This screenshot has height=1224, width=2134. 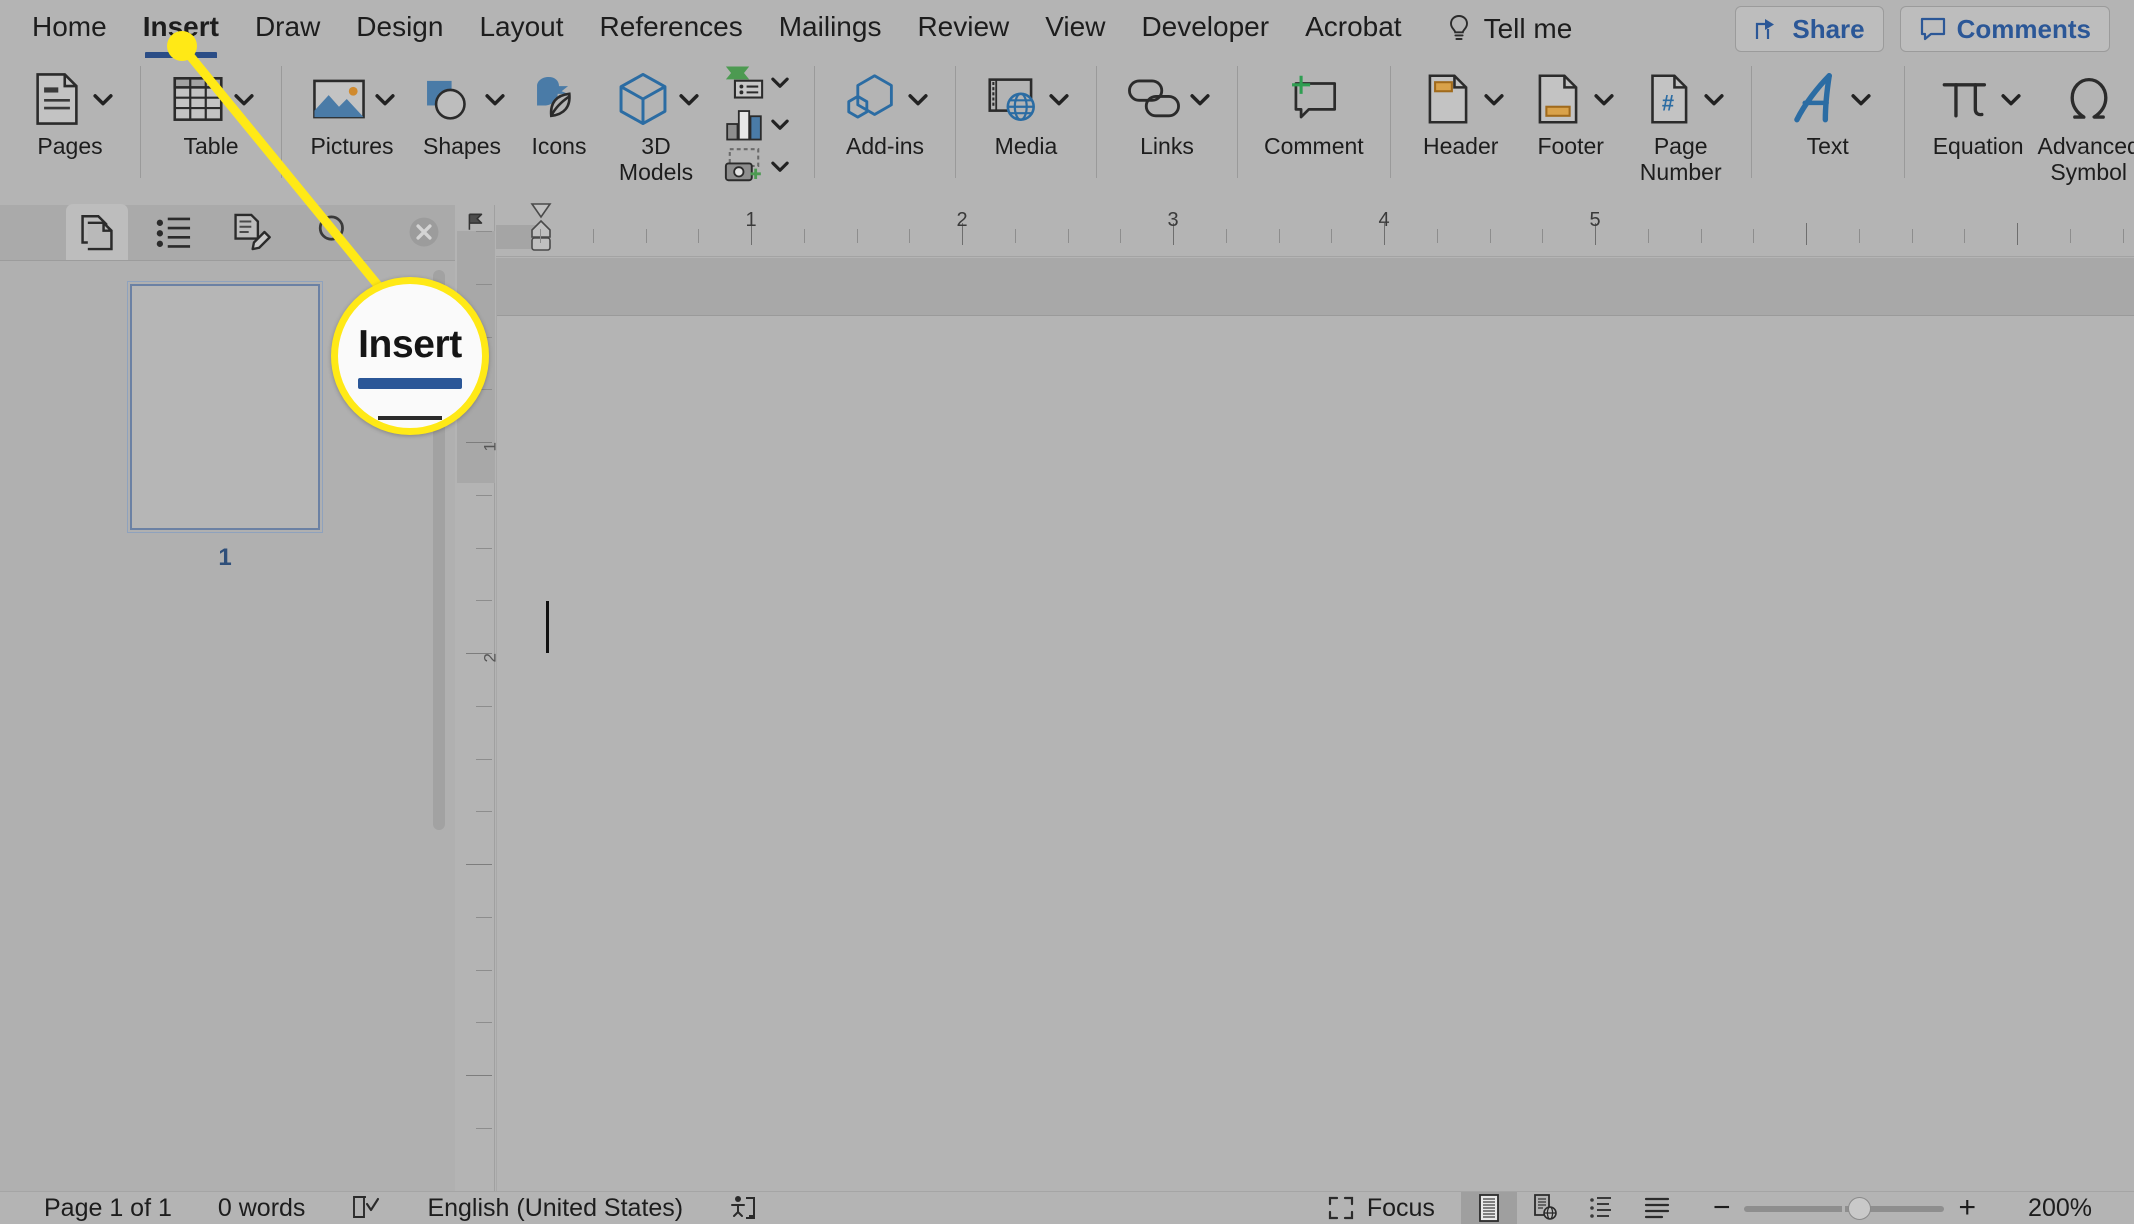 What do you see at coordinates (1026, 146) in the screenshot?
I see `ribbon-label-media: Media` at bounding box center [1026, 146].